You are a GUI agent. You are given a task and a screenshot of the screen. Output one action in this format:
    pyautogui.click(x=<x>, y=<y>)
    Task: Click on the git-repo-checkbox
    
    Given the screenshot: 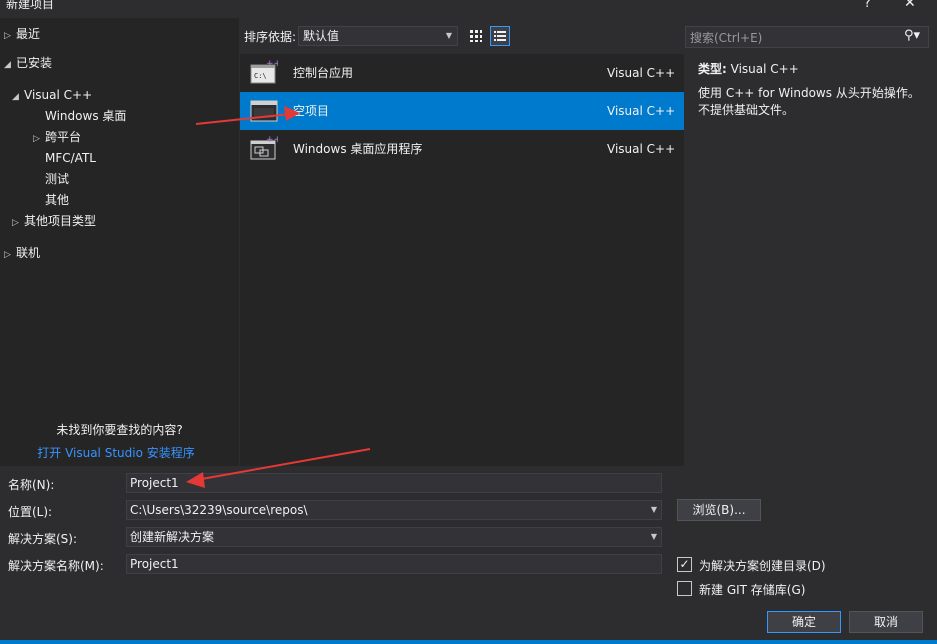 What is the action you would take?
    pyautogui.click(x=684, y=588)
    